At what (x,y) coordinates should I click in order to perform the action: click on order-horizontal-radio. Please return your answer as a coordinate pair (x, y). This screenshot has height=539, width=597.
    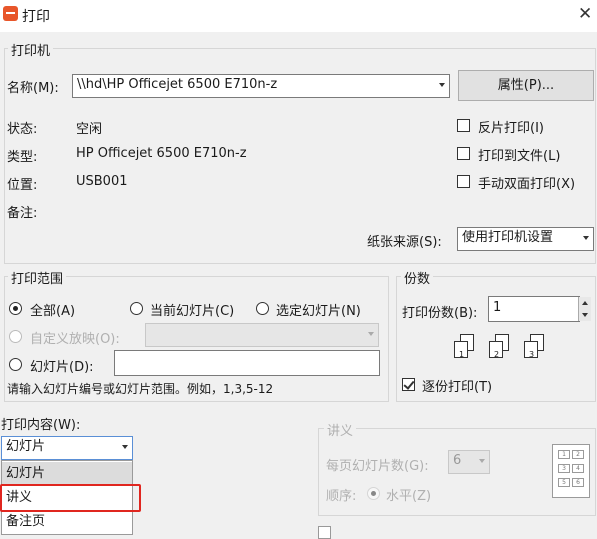
    Looking at the image, I should click on (373, 493).